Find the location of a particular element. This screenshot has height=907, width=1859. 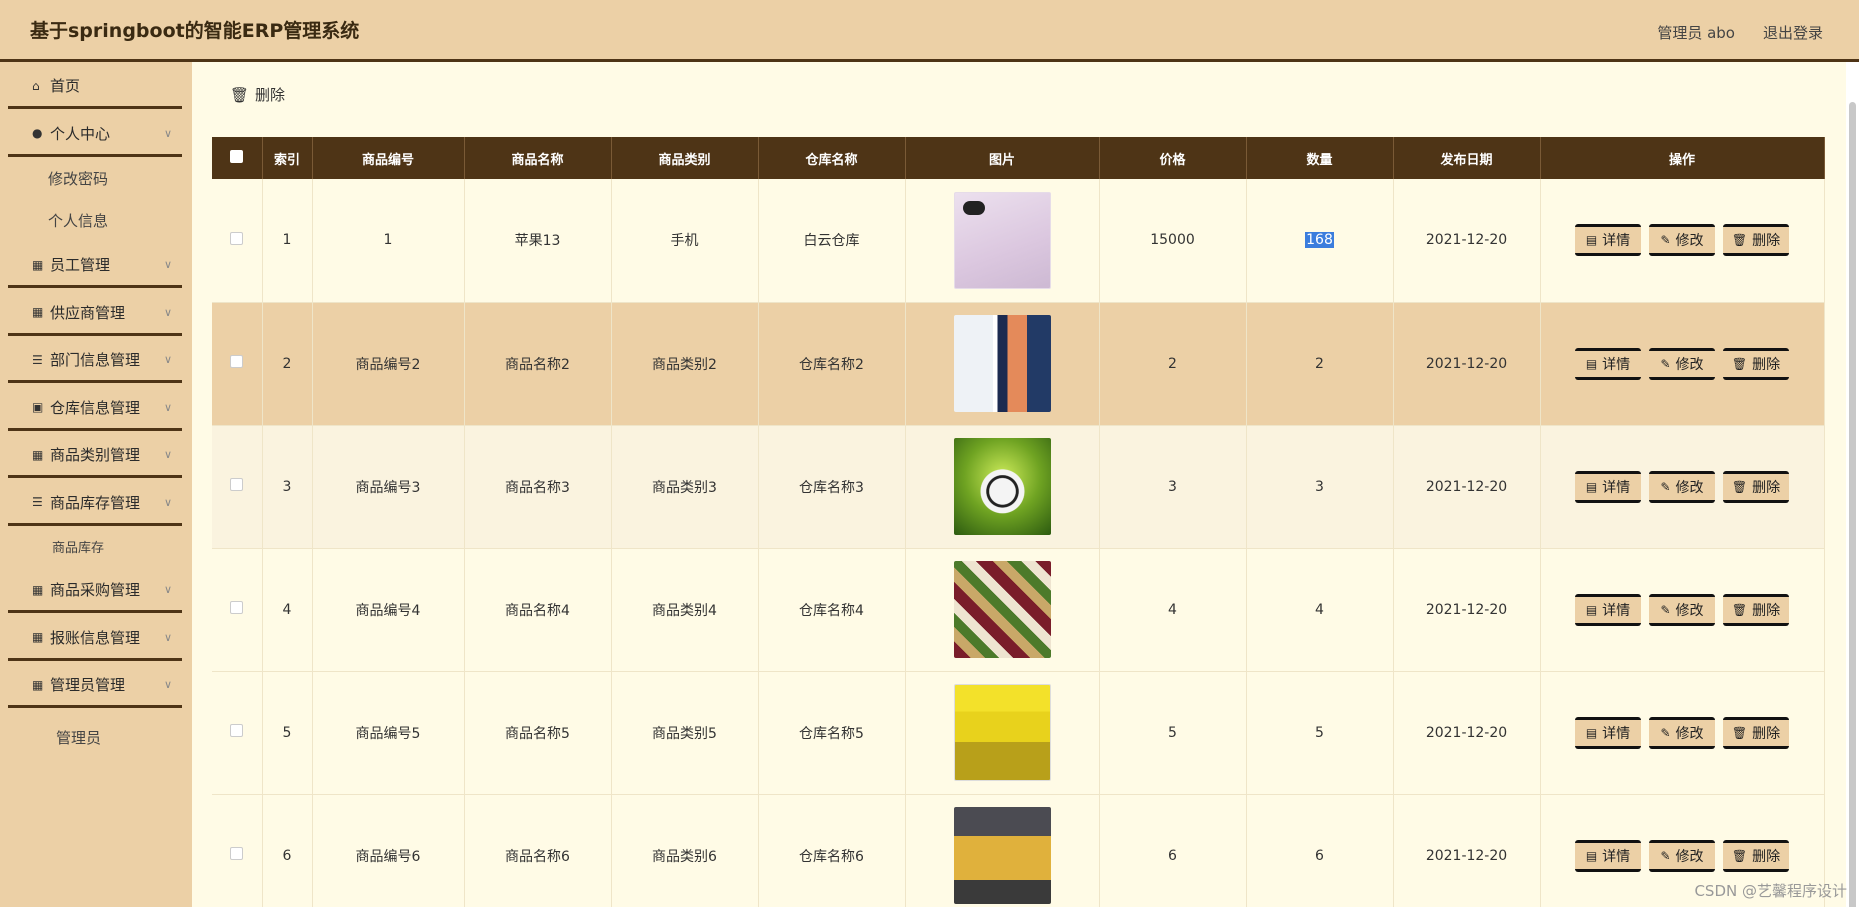

clipboard-icon: ▣ is located at coordinates (38, 407).